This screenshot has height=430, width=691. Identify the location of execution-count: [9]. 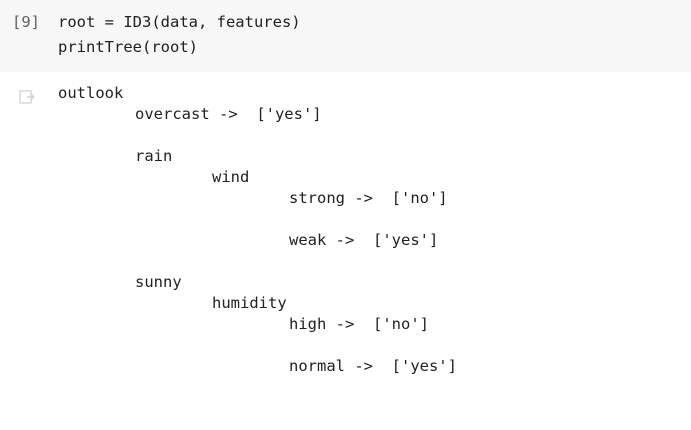
(26, 22).